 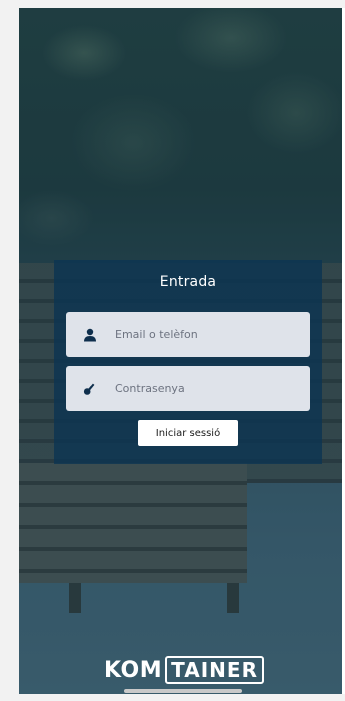 I want to click on komtainer-logo: KOM TAINER, so click(x=184, y=670).